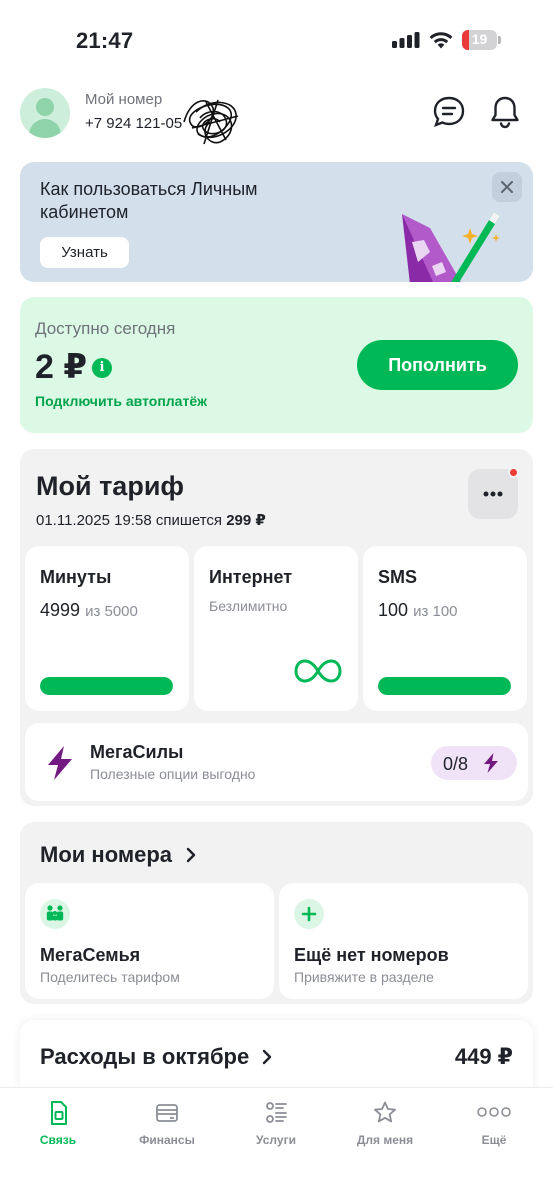 Image resolution: width=553 pixels, height=1200 pixels. I want to click on tab-more: Ещё, so click(494, 1130).